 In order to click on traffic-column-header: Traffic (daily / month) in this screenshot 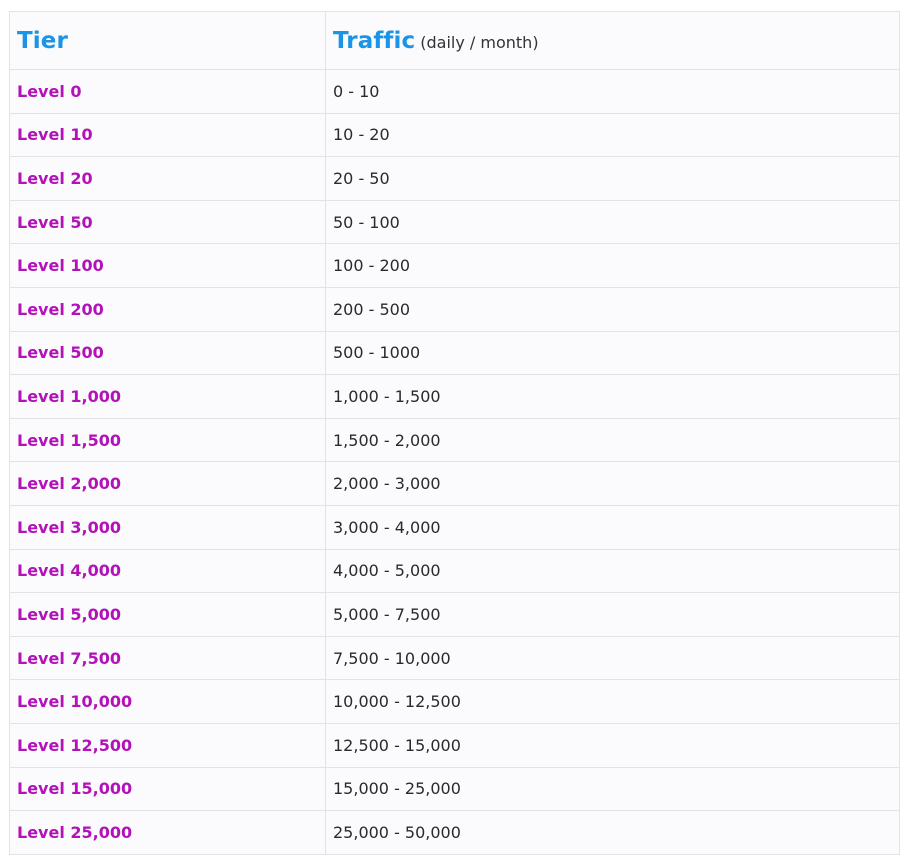, I will do `click(612, 40)`.